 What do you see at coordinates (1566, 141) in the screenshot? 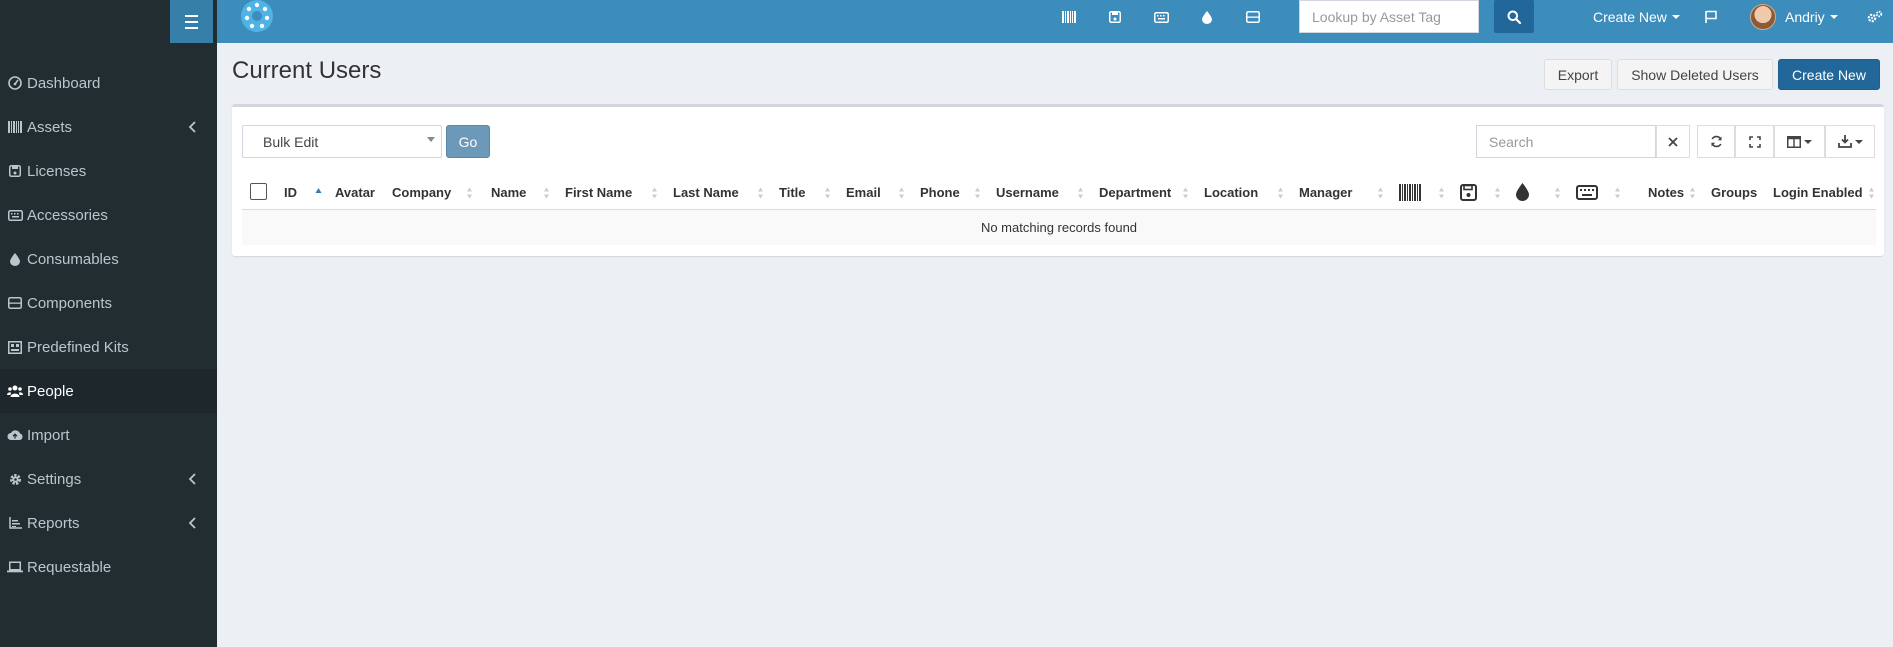
I see `table-search-input: Search` at bounding box center [1566, 141].